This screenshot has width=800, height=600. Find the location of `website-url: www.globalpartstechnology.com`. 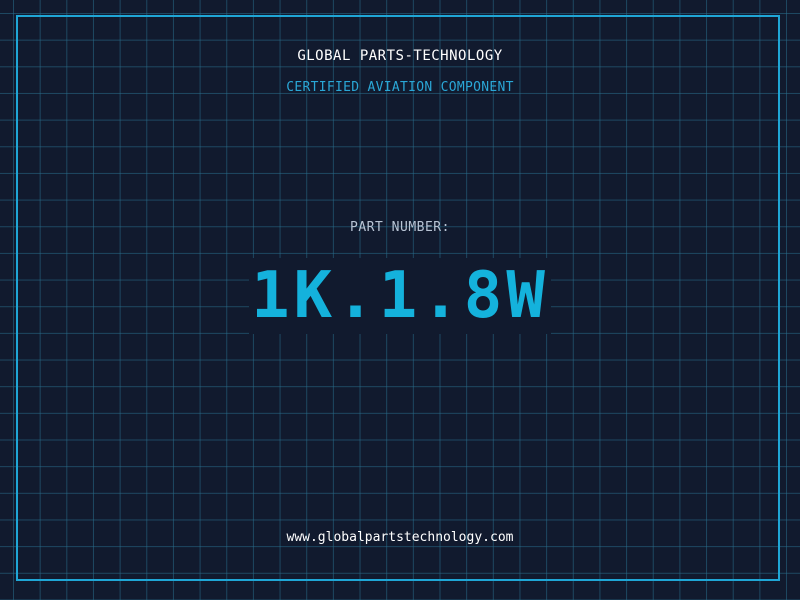

website-url: www.globalpartstechnology.com is located at coordinates (400, 537).